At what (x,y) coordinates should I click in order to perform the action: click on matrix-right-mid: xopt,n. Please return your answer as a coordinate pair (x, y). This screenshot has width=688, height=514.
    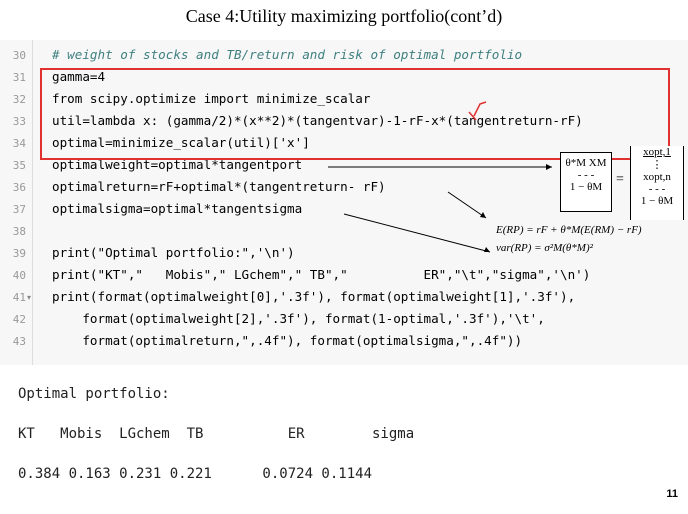
    Looking at the image, I should click on (657, 177).